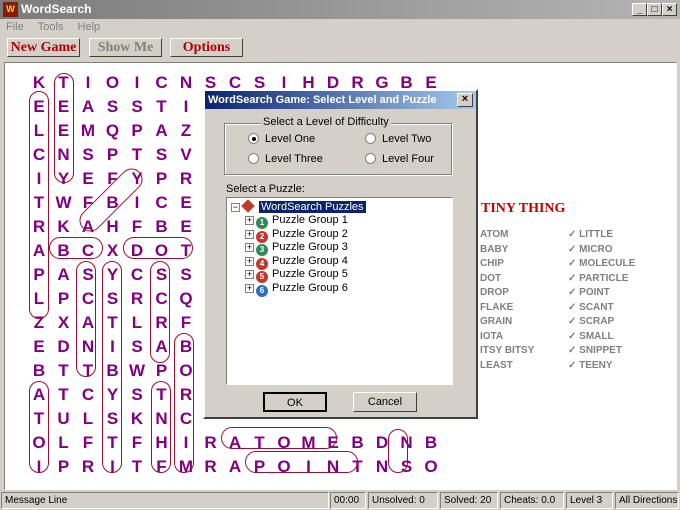 The width and height of the screenshot is (680, 510). I want to click on menu-file: File, so click(14, 26).